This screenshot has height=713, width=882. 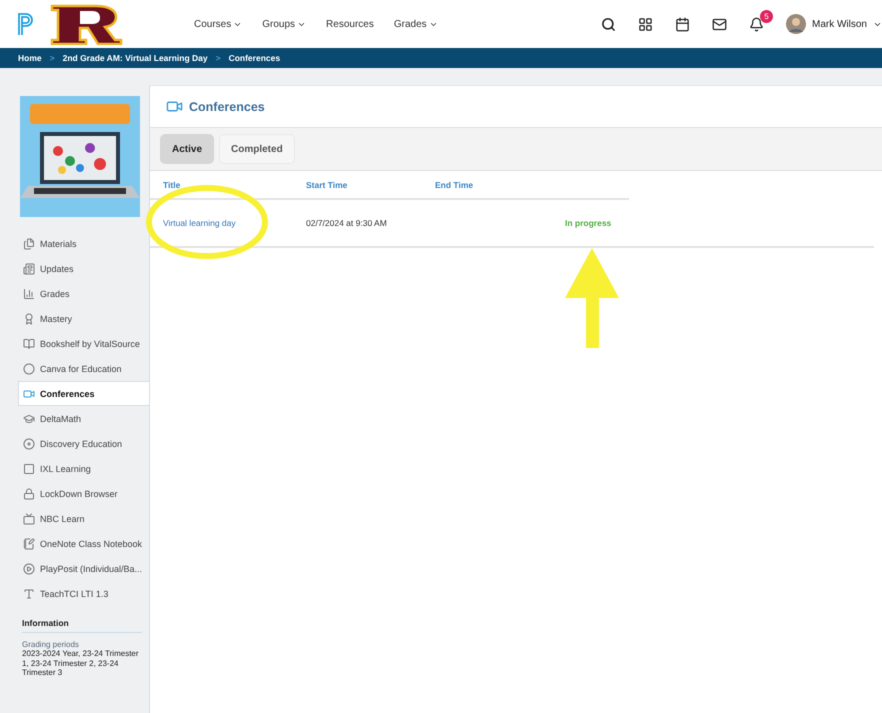 I want to click on play-icon, so click(x=29, y=568).